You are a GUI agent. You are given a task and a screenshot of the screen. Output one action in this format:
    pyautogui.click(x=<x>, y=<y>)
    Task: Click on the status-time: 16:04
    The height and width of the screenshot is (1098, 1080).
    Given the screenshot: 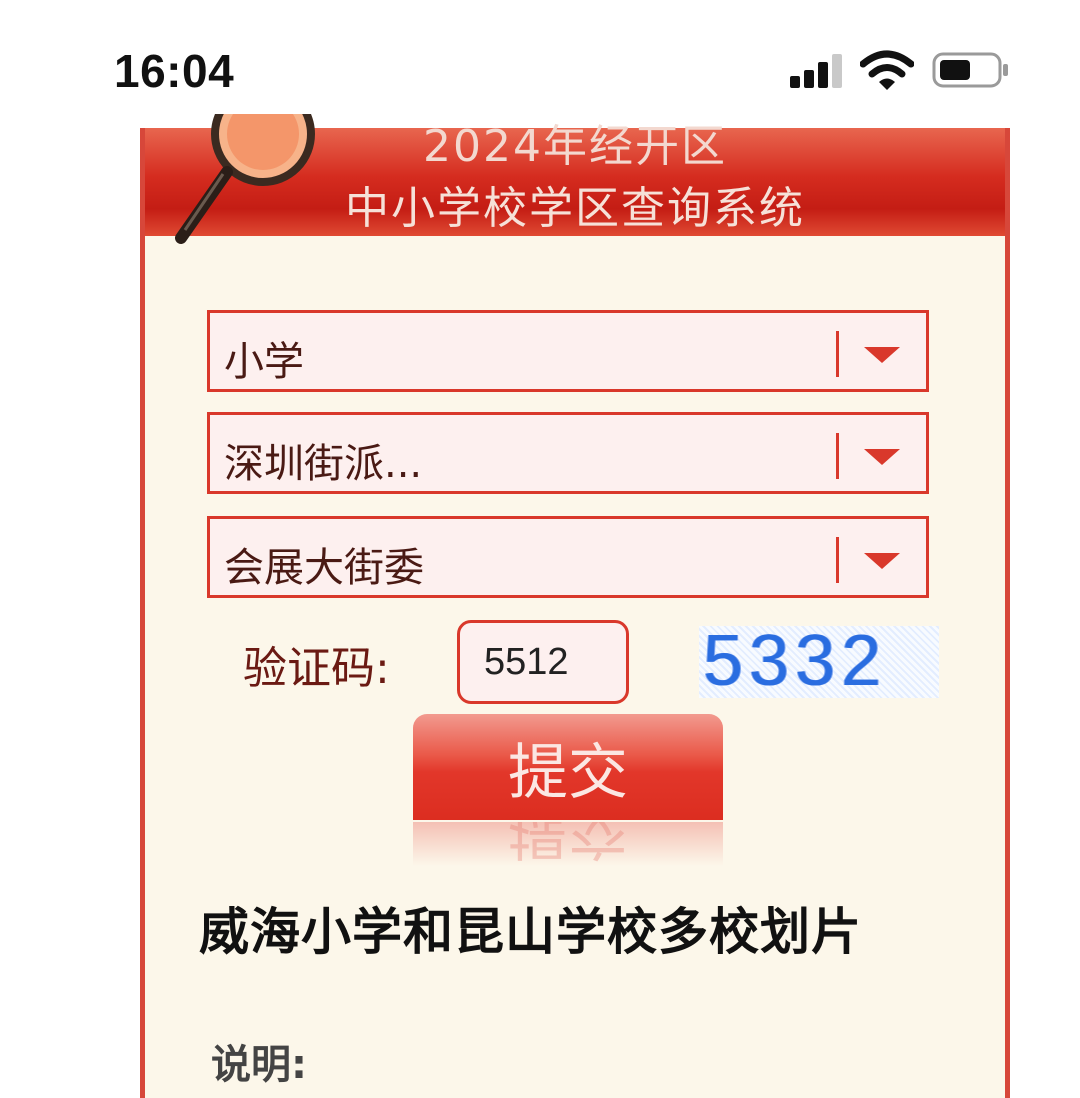 What is the action you would take?
    pyautogui.click(x=174, y=71)
    